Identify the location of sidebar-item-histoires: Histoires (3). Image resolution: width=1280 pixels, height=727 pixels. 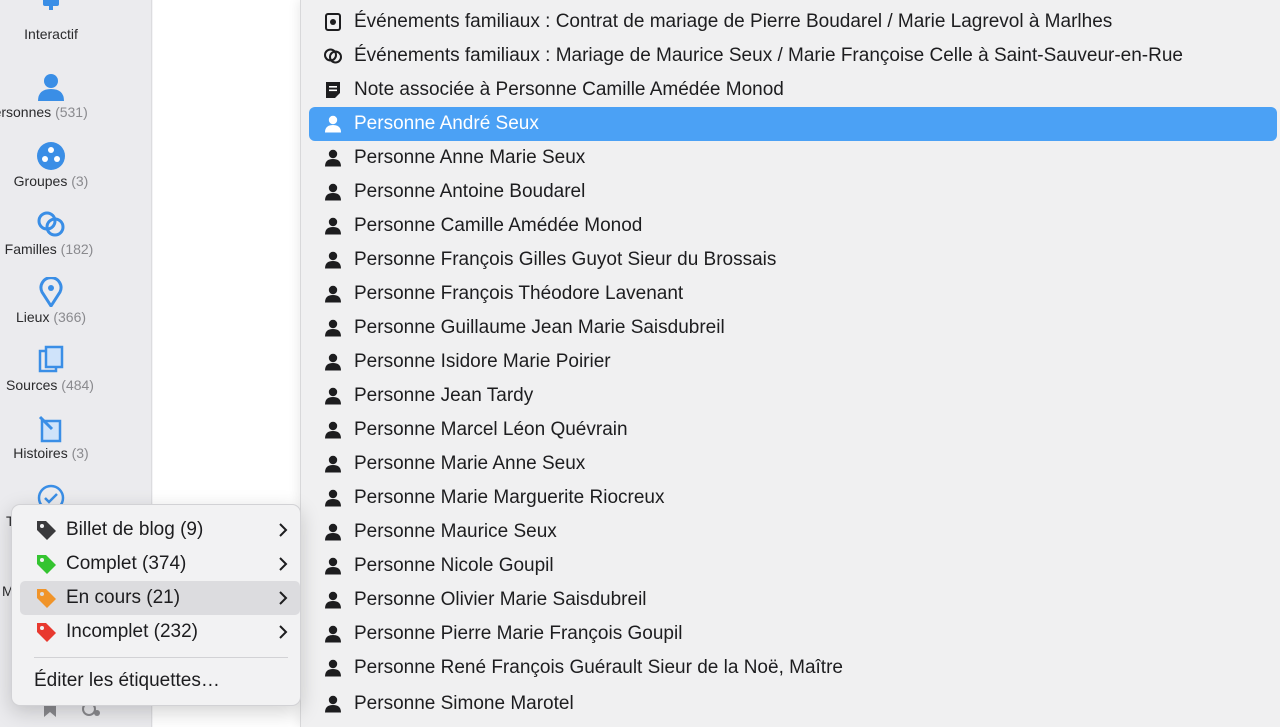
(51, 437).